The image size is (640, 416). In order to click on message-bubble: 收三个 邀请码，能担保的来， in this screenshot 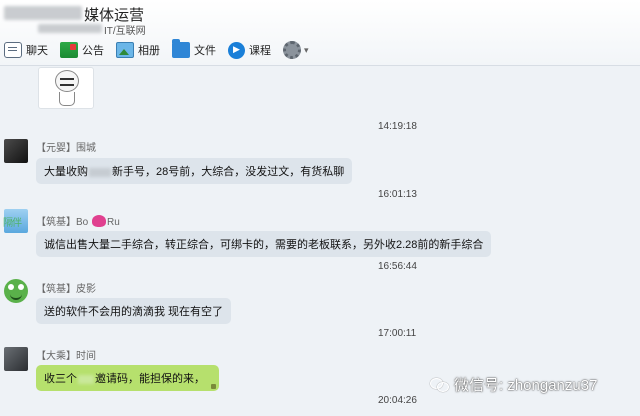, I will do `click(127, 378)`.